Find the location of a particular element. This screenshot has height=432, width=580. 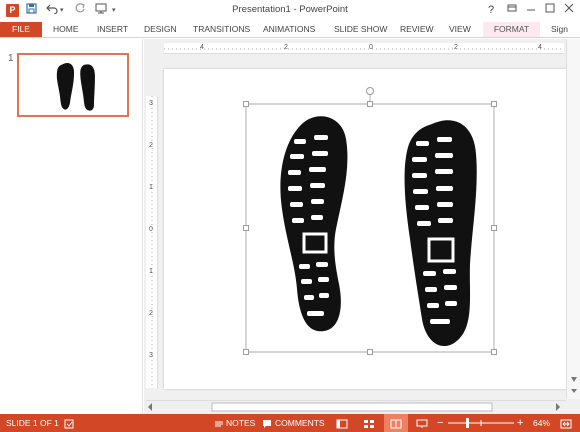

title-bar: P ▾ ▾ Presentation1 - PowerPoint ? is located at coordinates (290, 11).